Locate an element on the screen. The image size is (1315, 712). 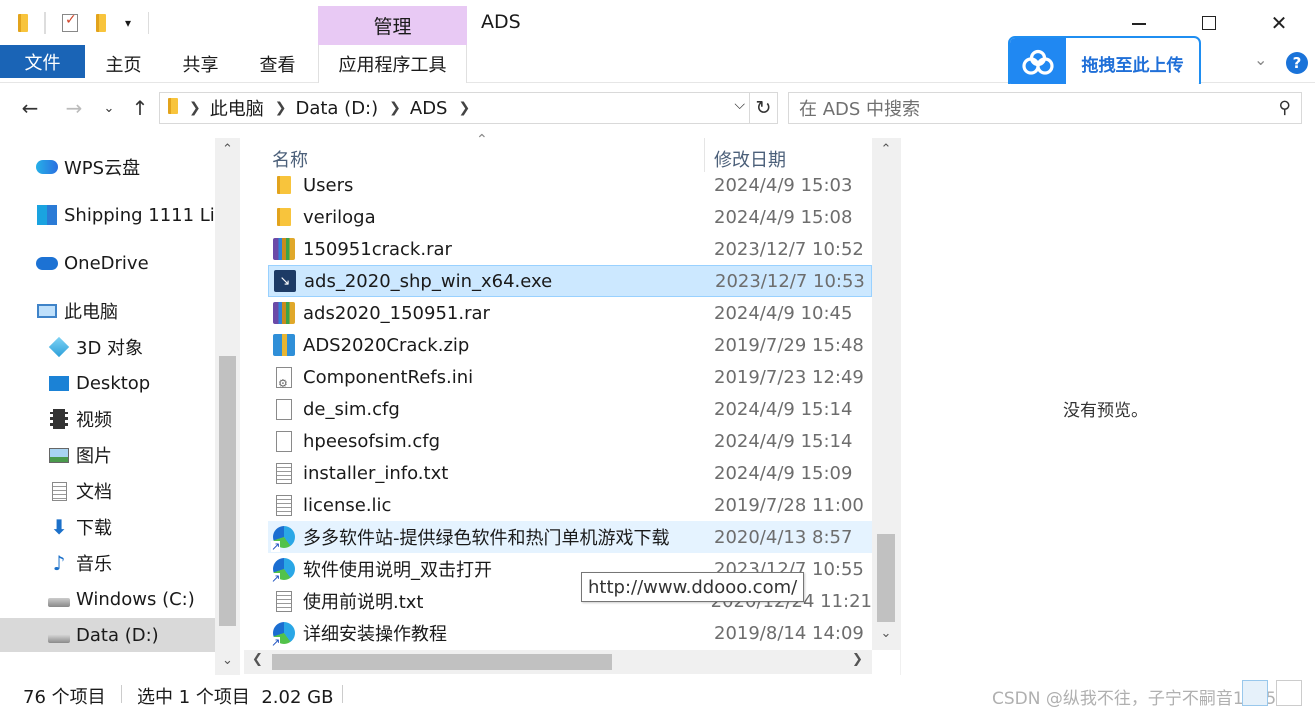
search-icon: ⚲ is located at coordinates (1284, 108).